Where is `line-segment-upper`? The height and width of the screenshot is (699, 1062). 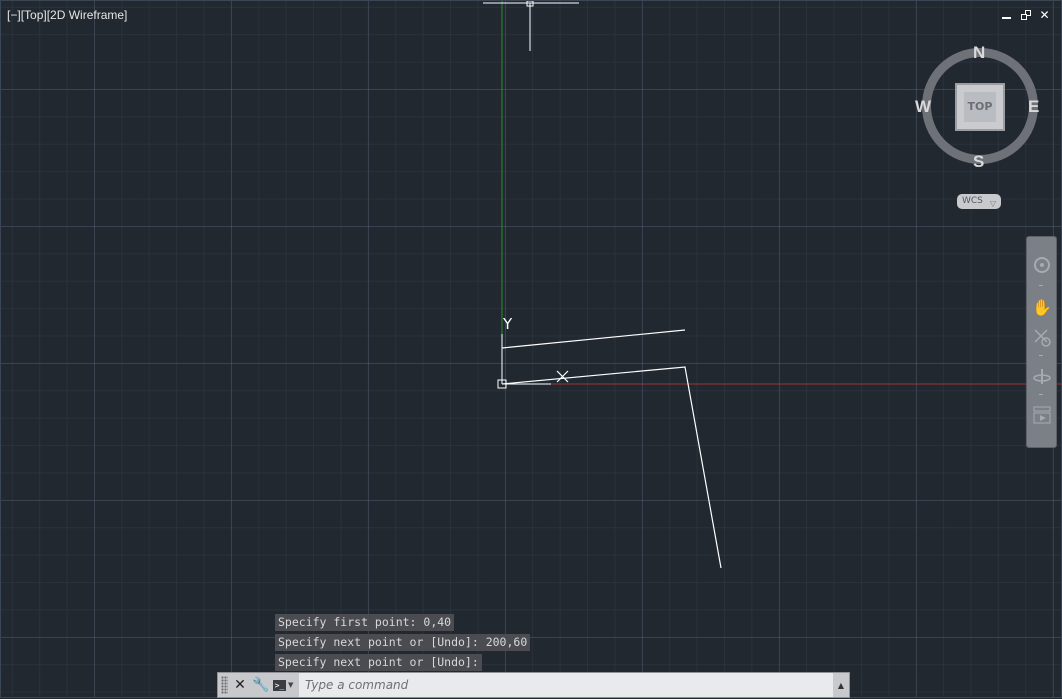 line-segment-upper is located at coordinates (593, 339).